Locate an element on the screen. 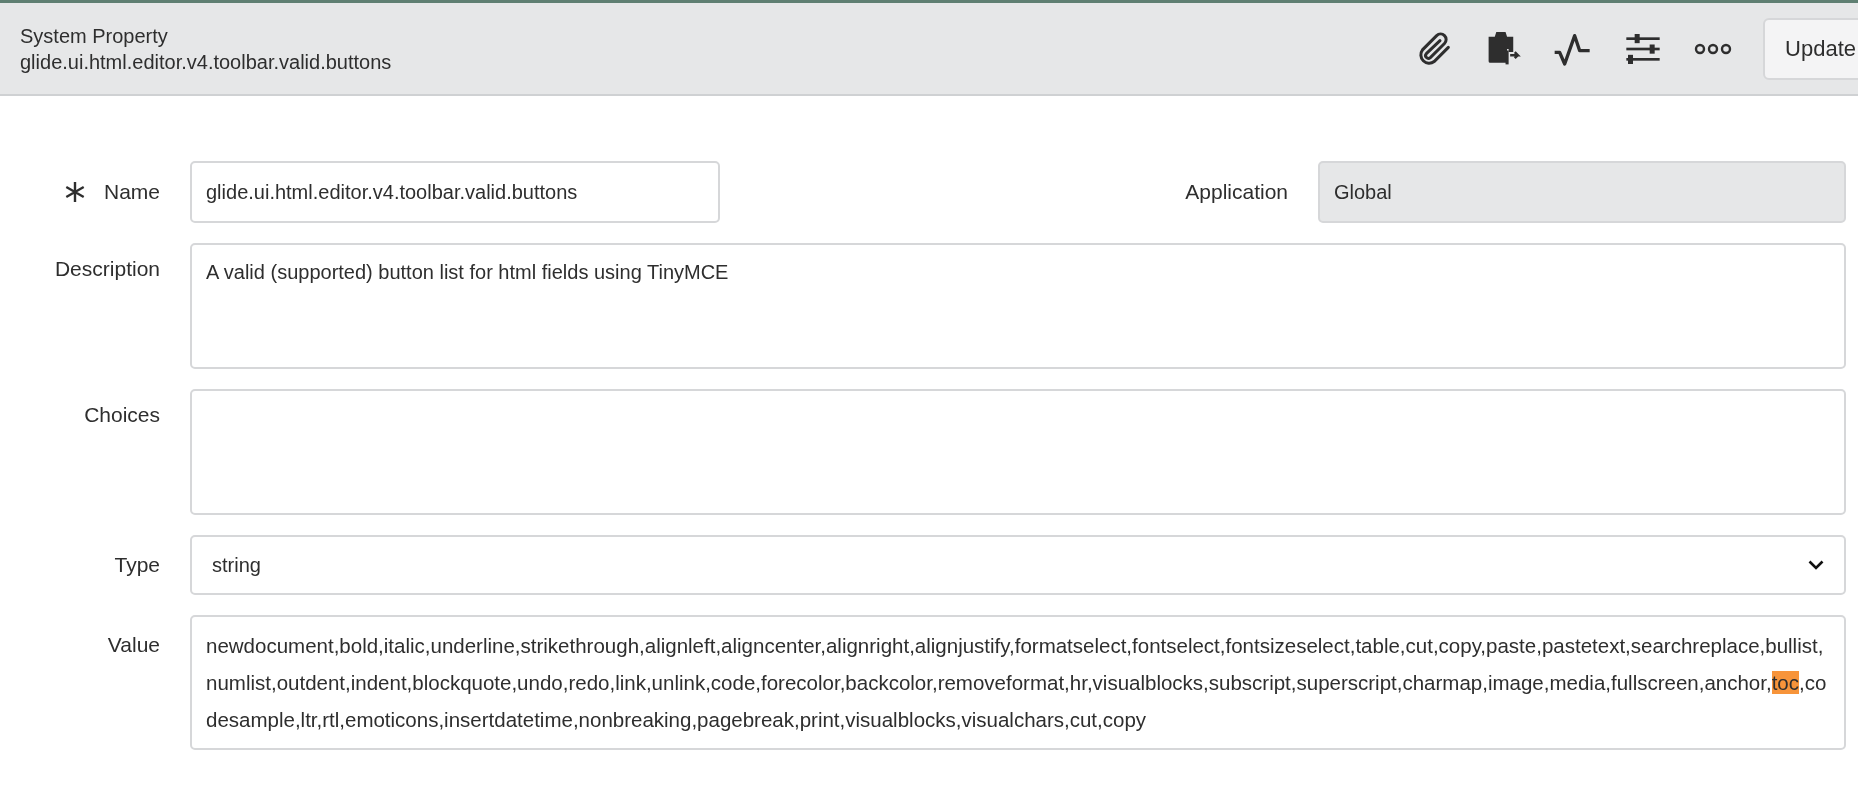 This screenshot has height=806, width=1858. field-label: Name is located at coordinates (131, 192).